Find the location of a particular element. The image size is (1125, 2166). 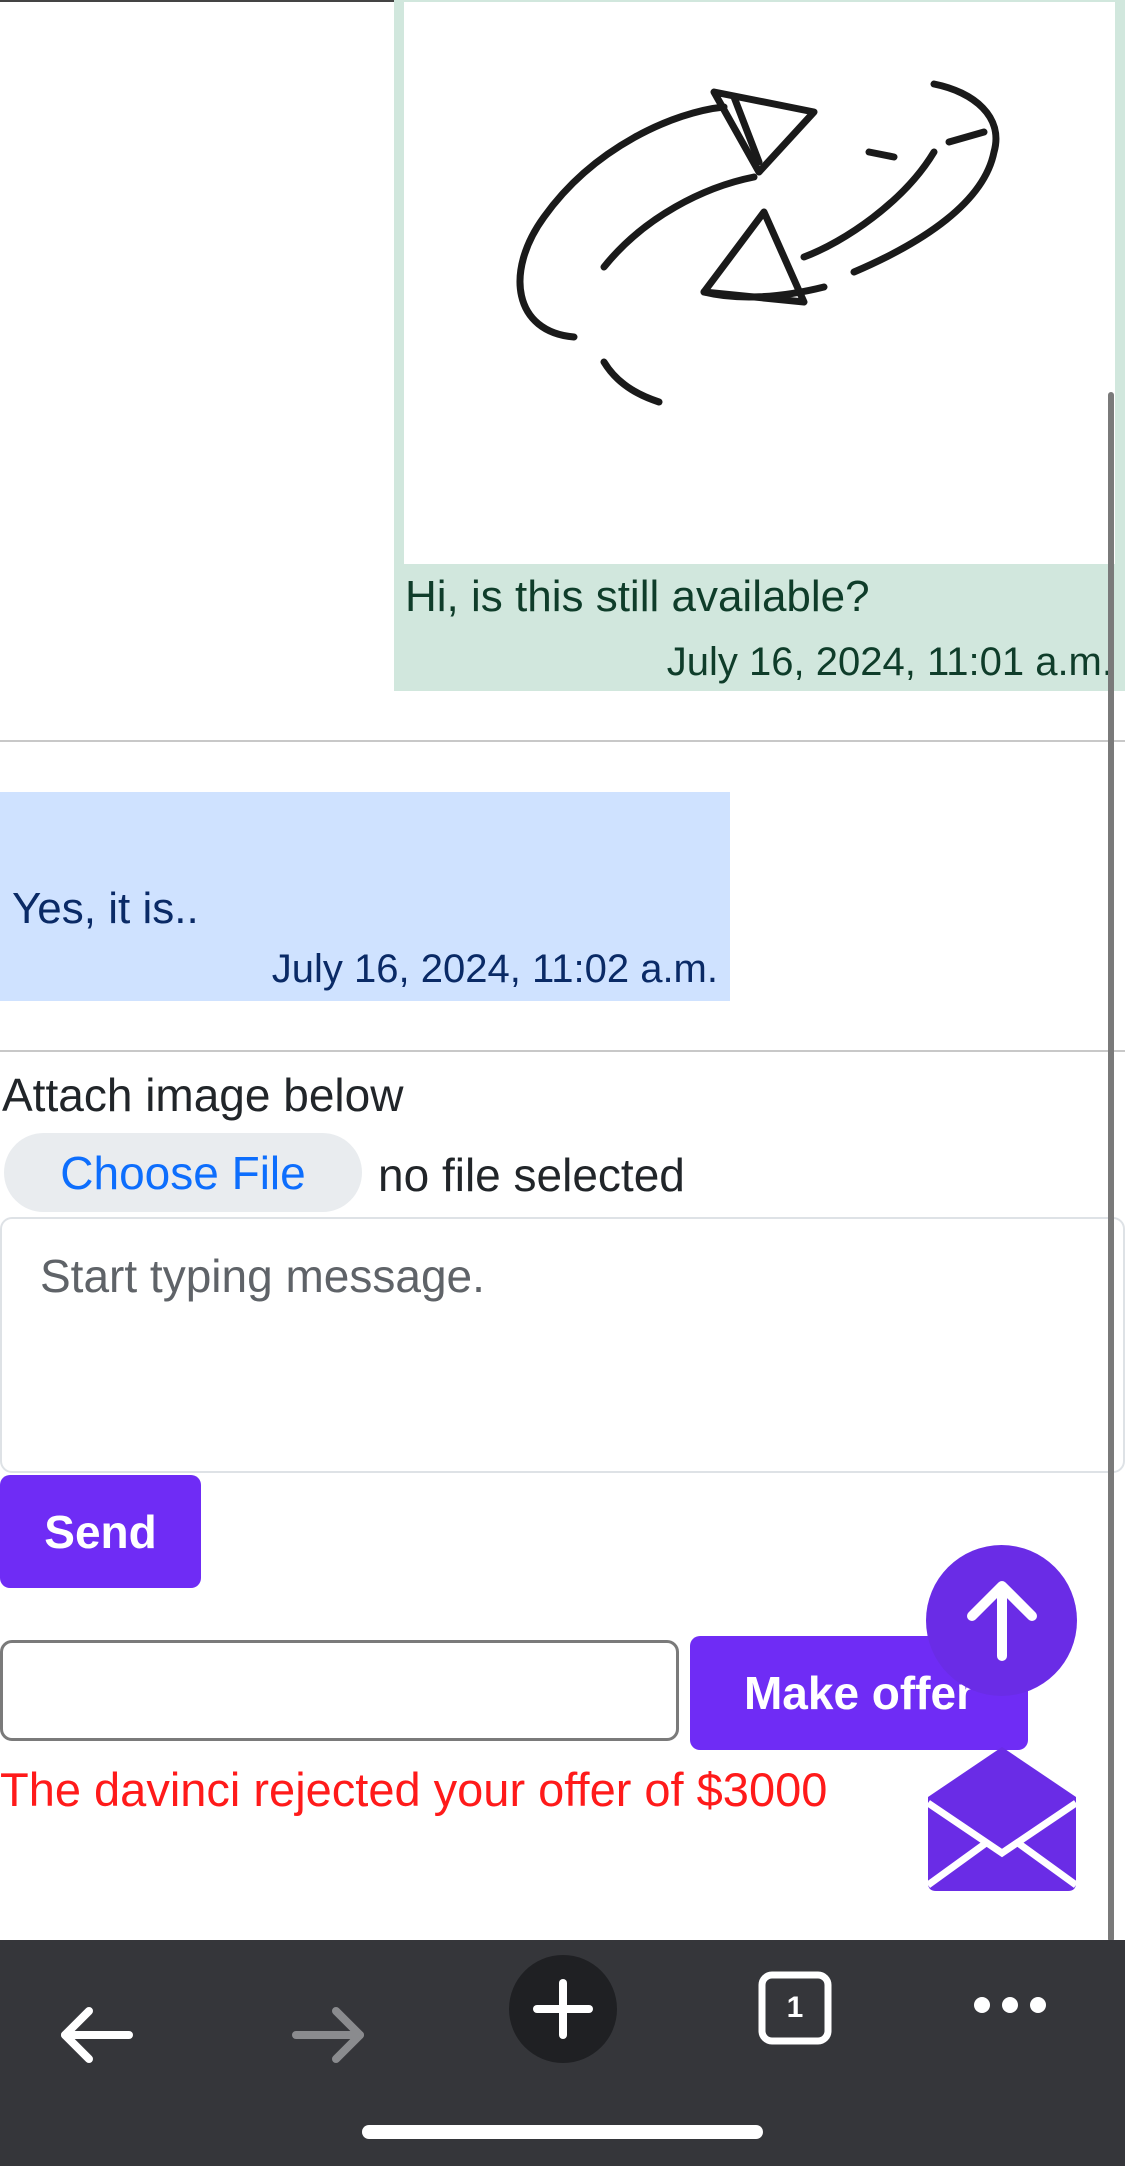

arrow-up-icon is located at coordinates (1001, 1620).